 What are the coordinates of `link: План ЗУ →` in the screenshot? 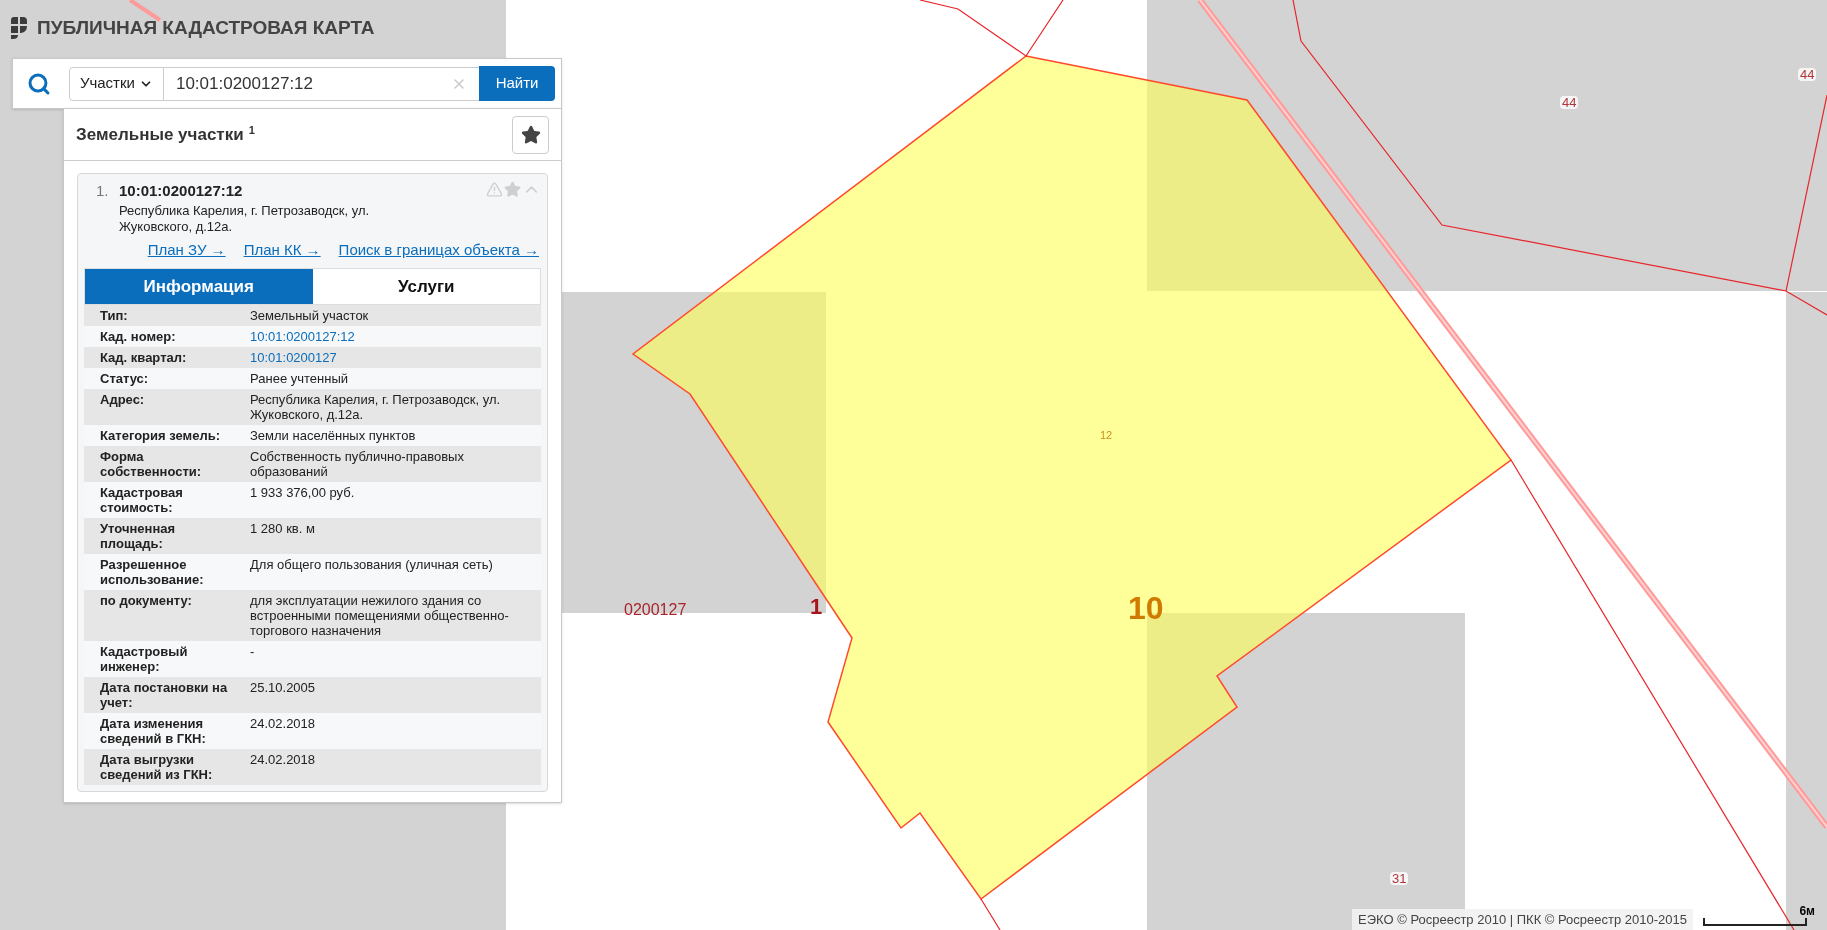 It's located at (186, 249).